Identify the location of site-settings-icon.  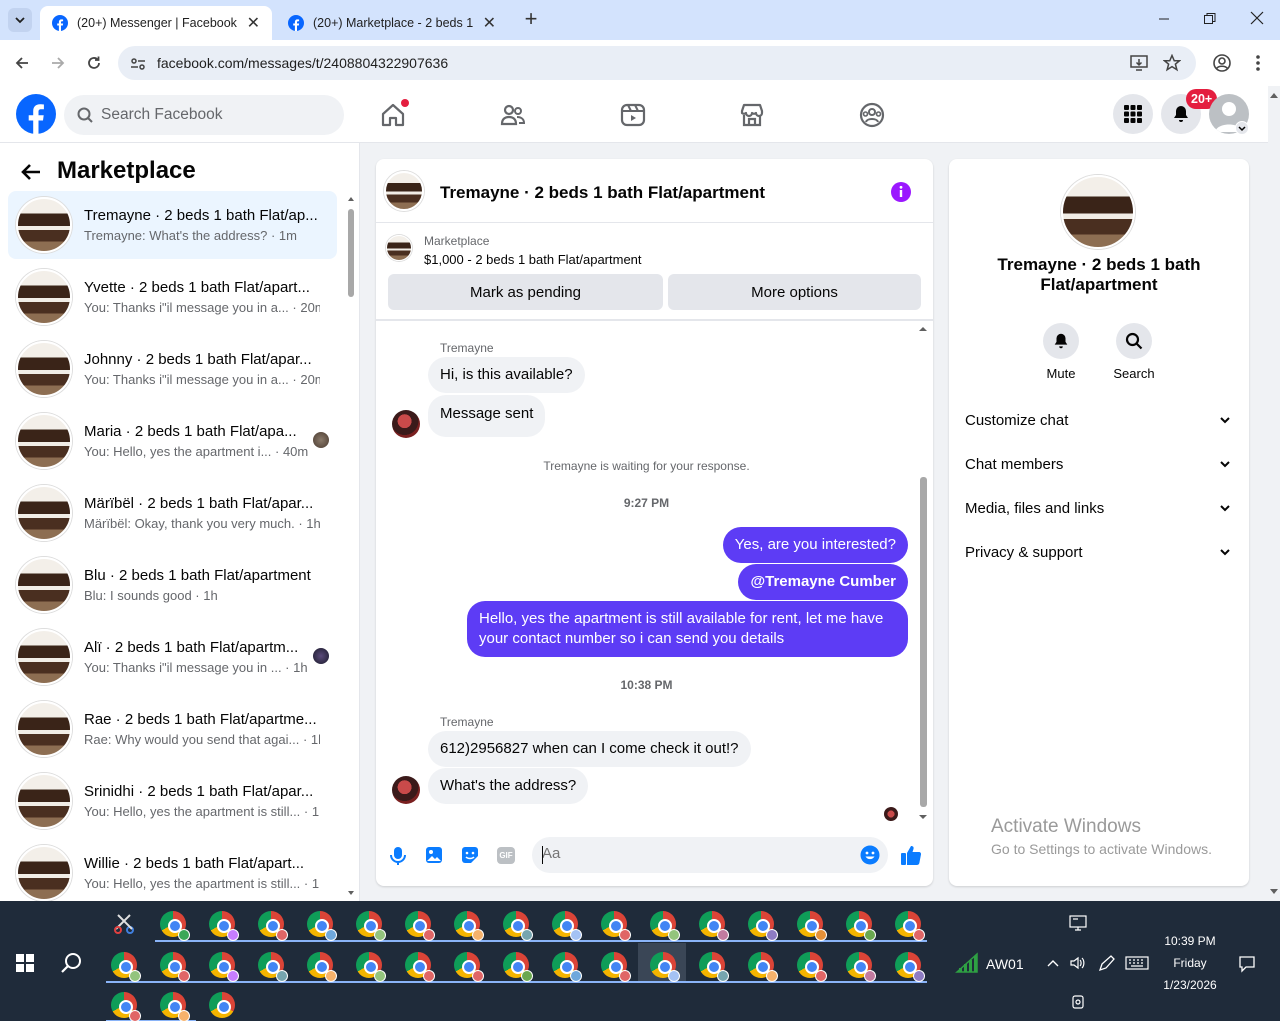
(138, 64).